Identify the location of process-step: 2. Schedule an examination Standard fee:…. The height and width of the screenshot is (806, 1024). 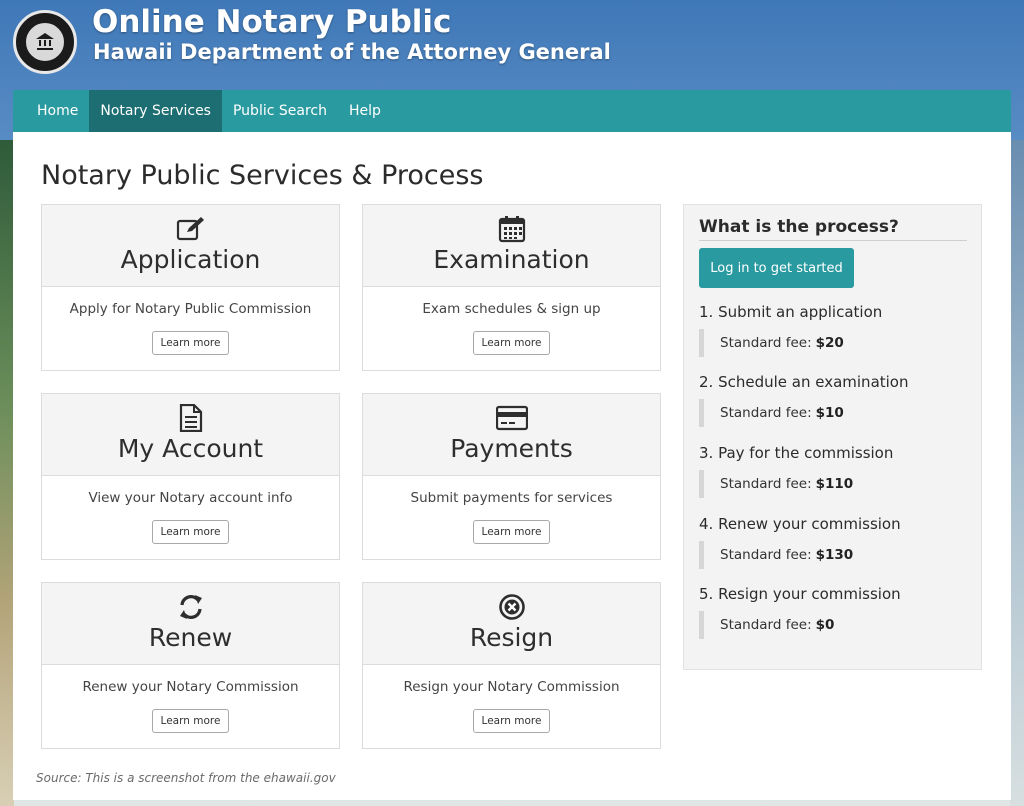
(834, 400).